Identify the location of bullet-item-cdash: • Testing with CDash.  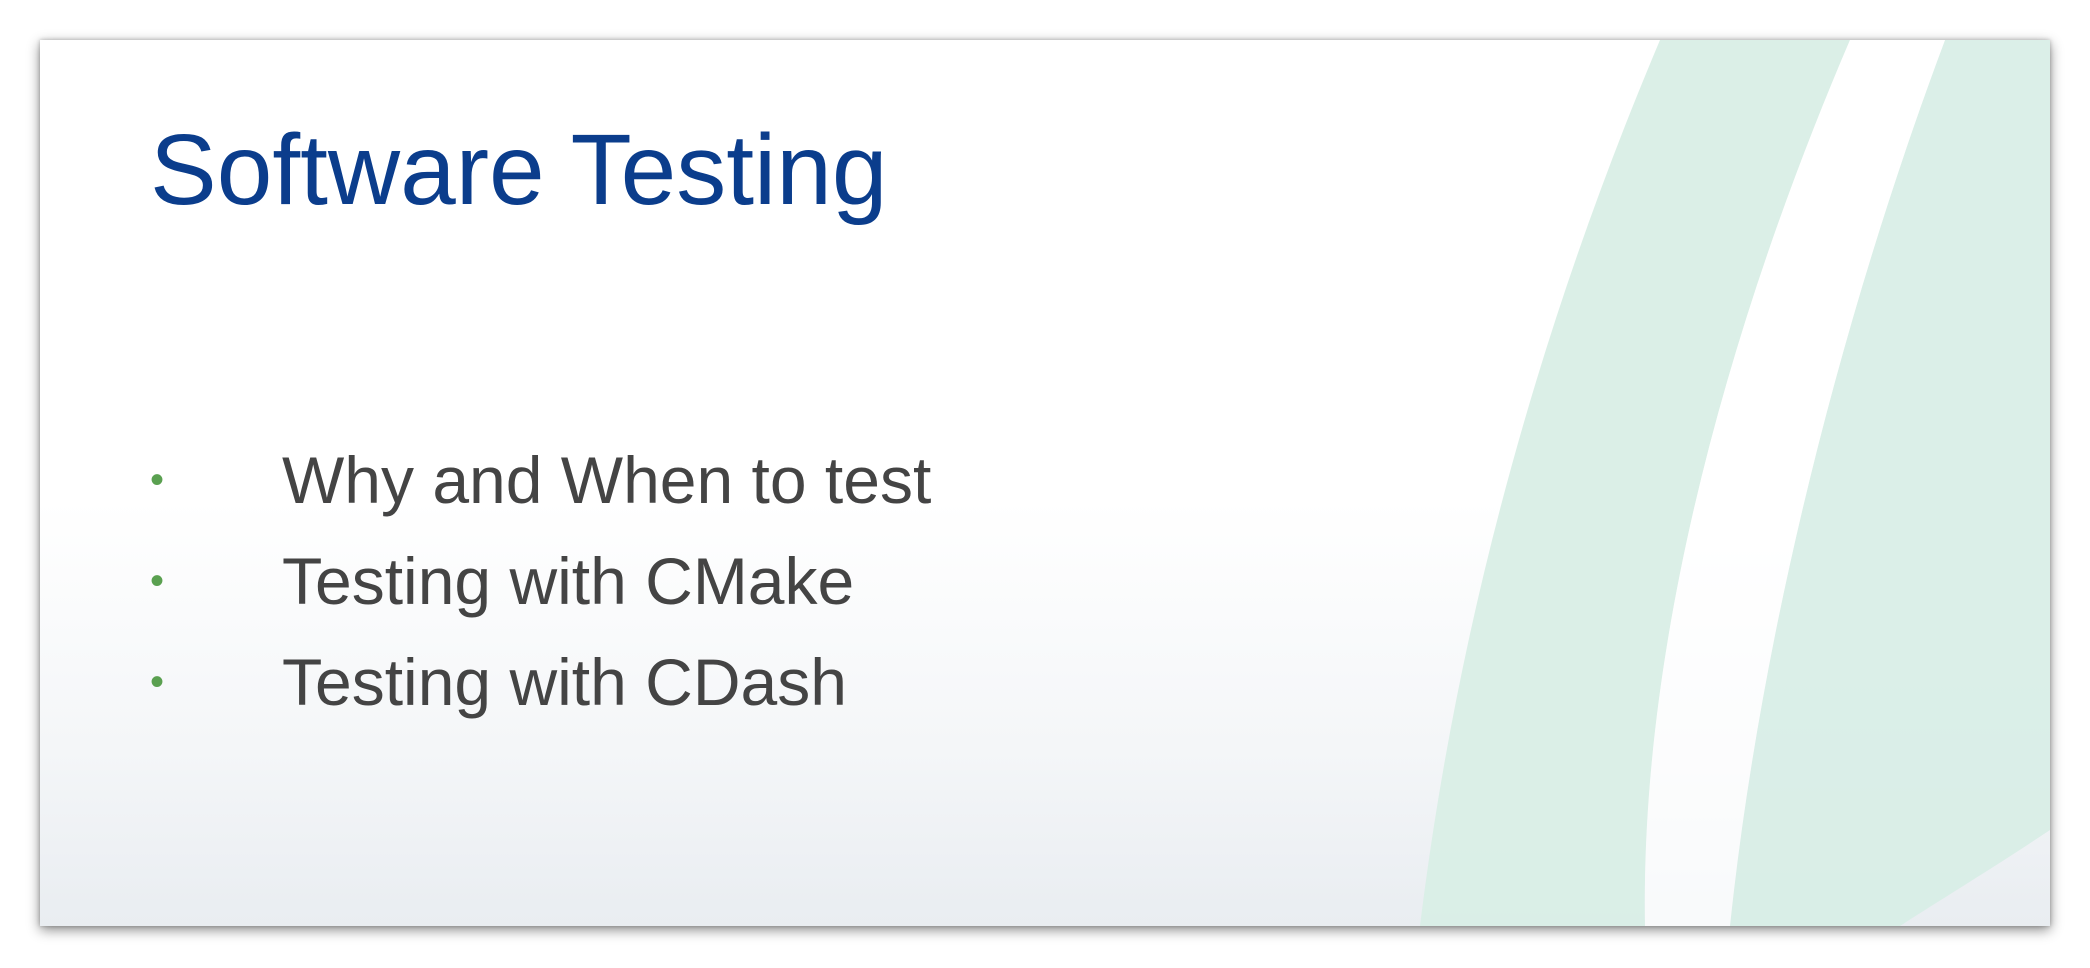
(540, 682).